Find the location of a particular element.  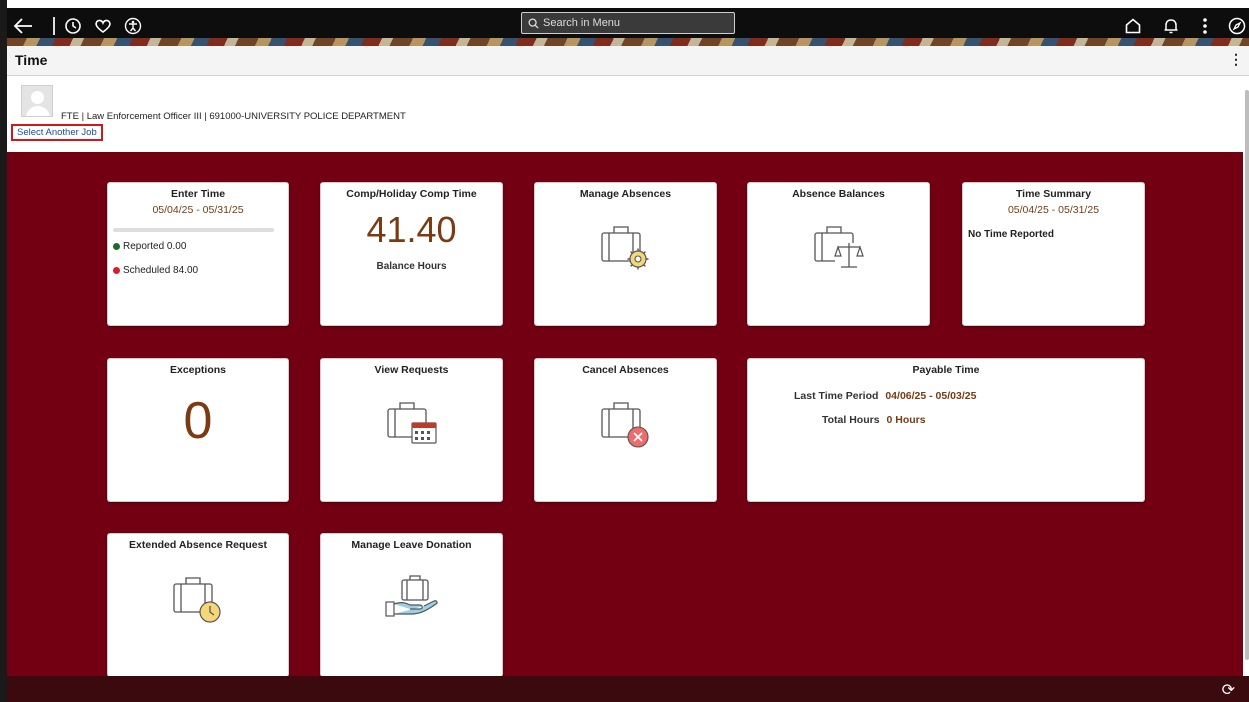

briefcase-clock-icon is located at coordinates (197, 600).